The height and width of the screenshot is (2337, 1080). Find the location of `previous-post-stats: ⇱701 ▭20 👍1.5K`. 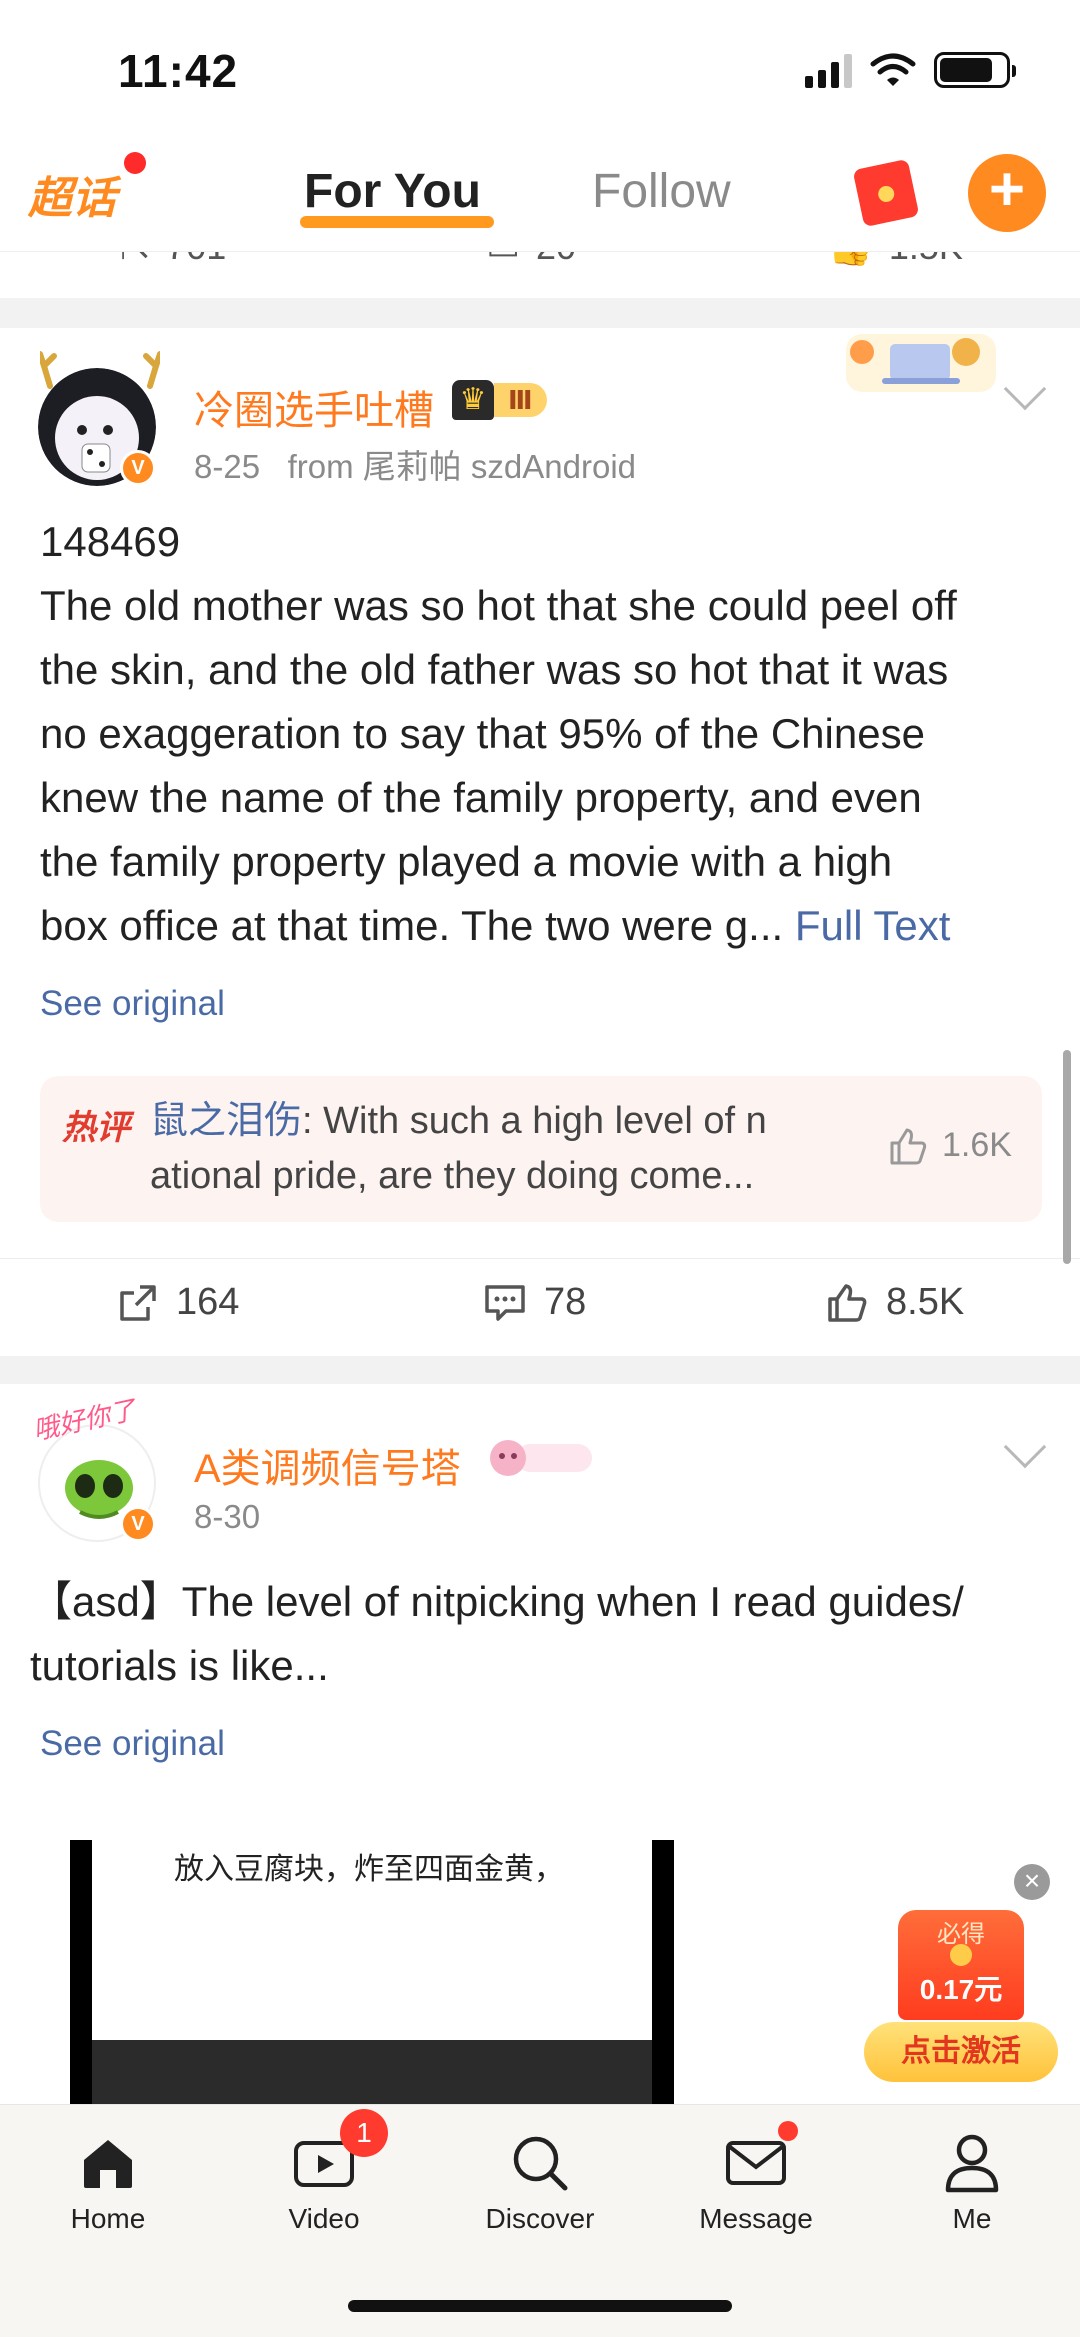

previous-post-stats: ⇱701 ▭20 👍1.5K is located at coordinates (540, 275).